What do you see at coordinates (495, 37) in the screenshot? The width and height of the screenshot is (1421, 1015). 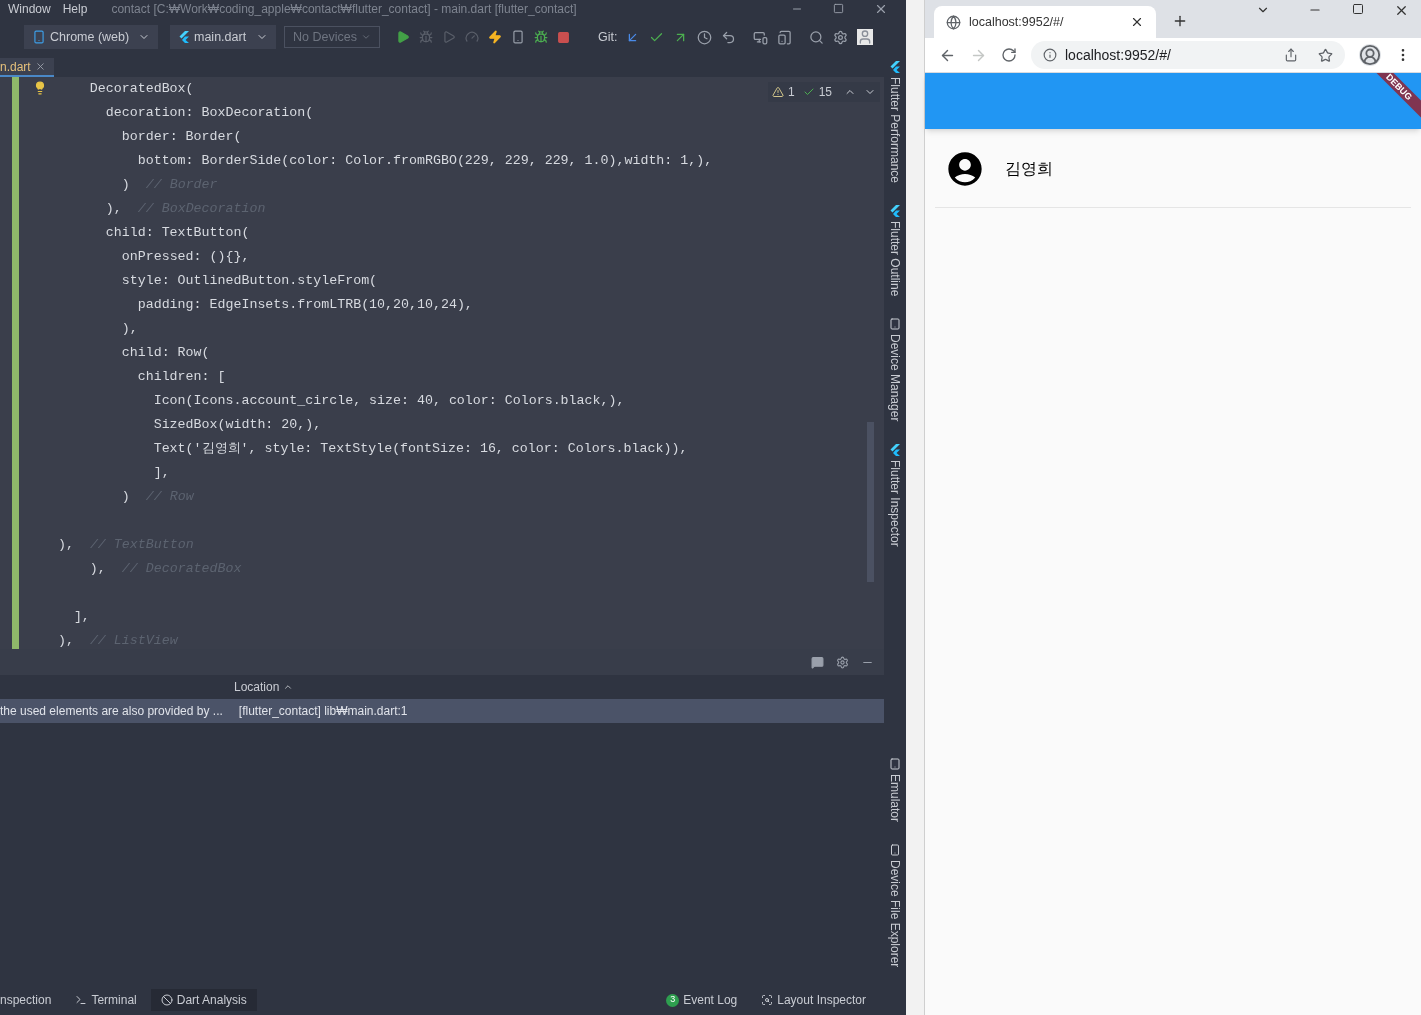 I see `lightning-icon` at bounding box center [495, 37].